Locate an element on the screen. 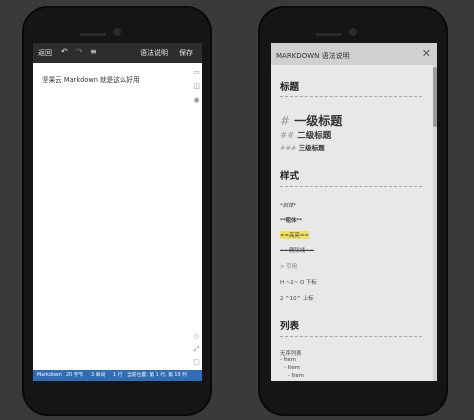 This screenshot has height=420, width=474. unordered-list-label: 无序列表 is located at coordinates (291, 354).